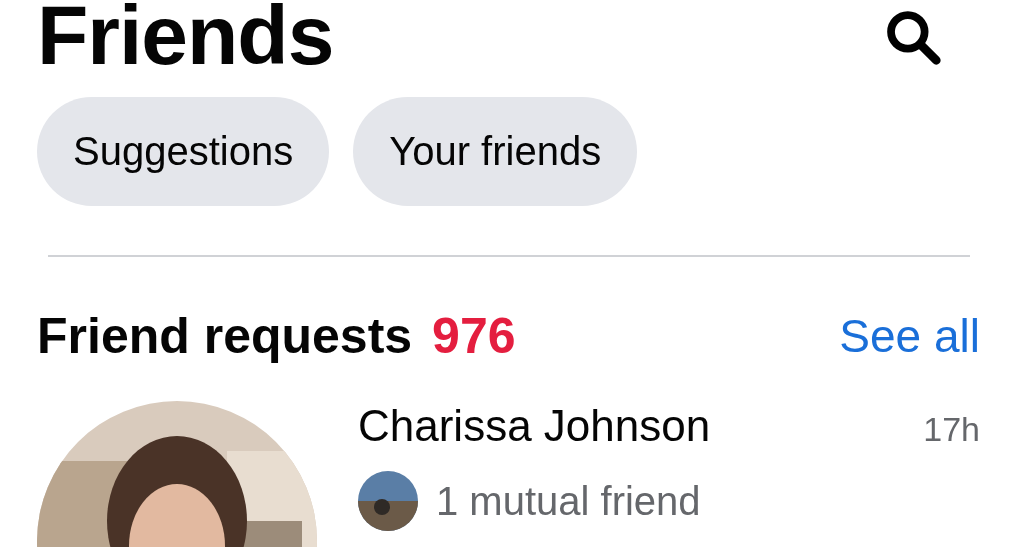 Image resolution: width=1017 pixels, height=547 pixels. I want to click on person-name: Charissa Johnson, so click(534, 426).